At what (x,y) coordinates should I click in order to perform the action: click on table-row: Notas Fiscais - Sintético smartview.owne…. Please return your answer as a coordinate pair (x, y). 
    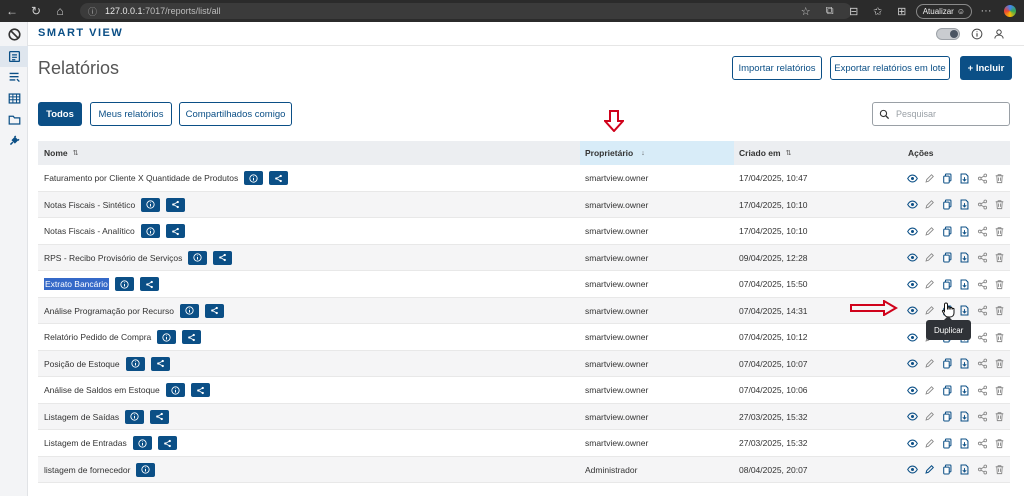
    Looking at the image, I should click on (524, 204).